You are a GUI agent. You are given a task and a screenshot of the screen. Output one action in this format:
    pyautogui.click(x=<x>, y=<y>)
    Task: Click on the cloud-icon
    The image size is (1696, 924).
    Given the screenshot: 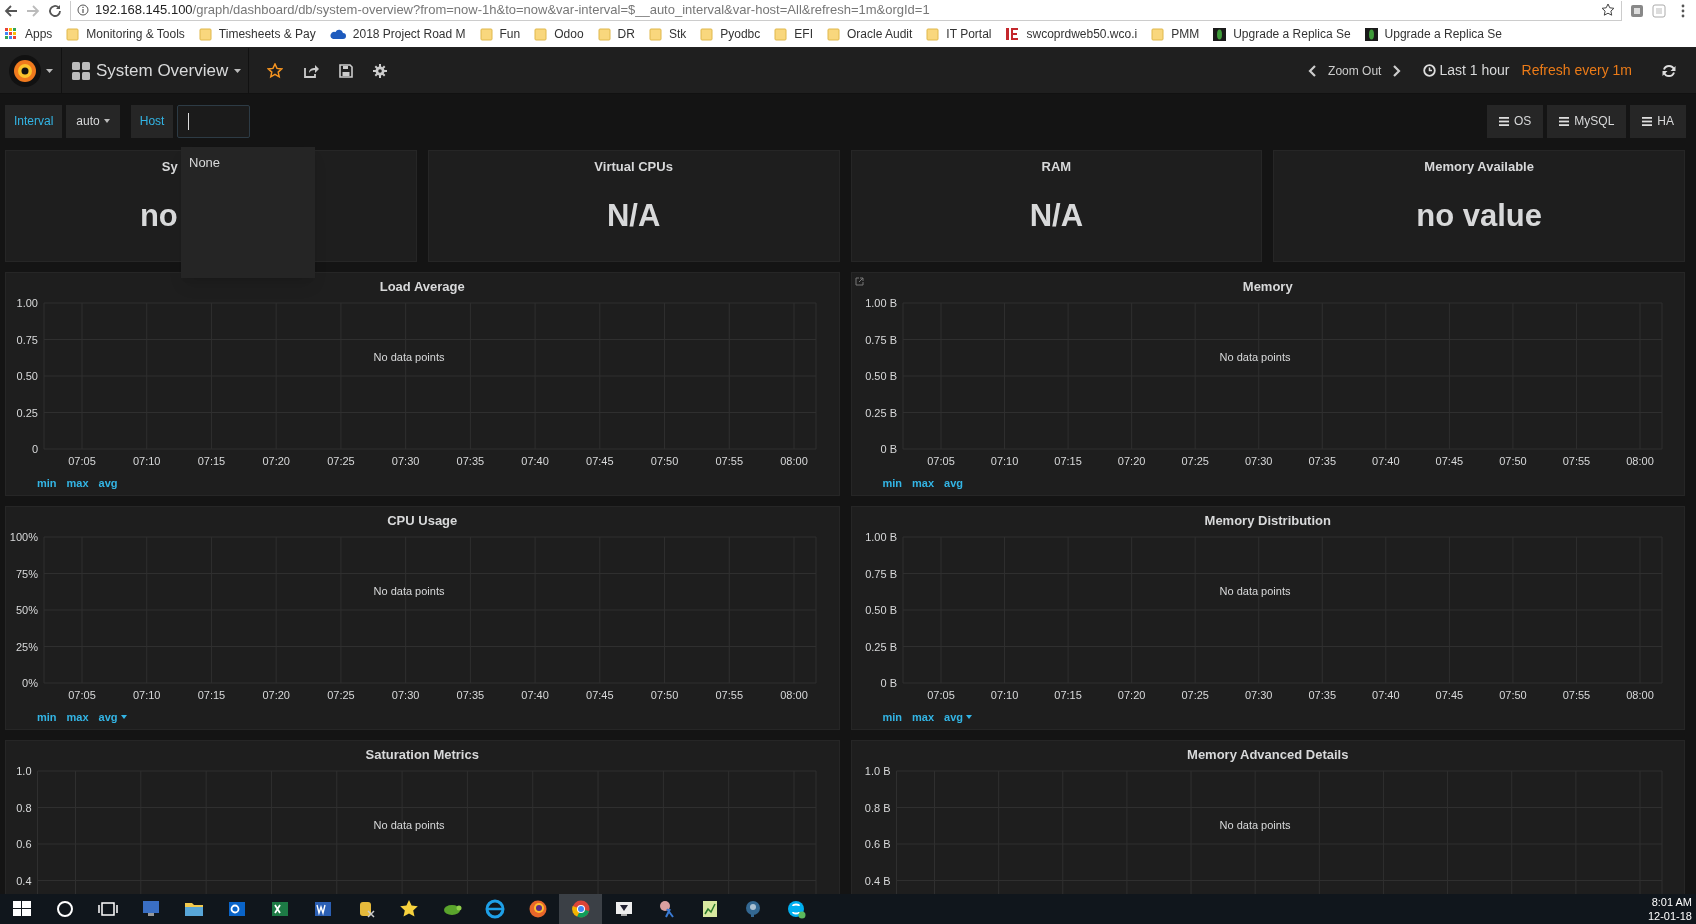 What is the action you would take?
    pyautogui.click(x=337, y=34)
    